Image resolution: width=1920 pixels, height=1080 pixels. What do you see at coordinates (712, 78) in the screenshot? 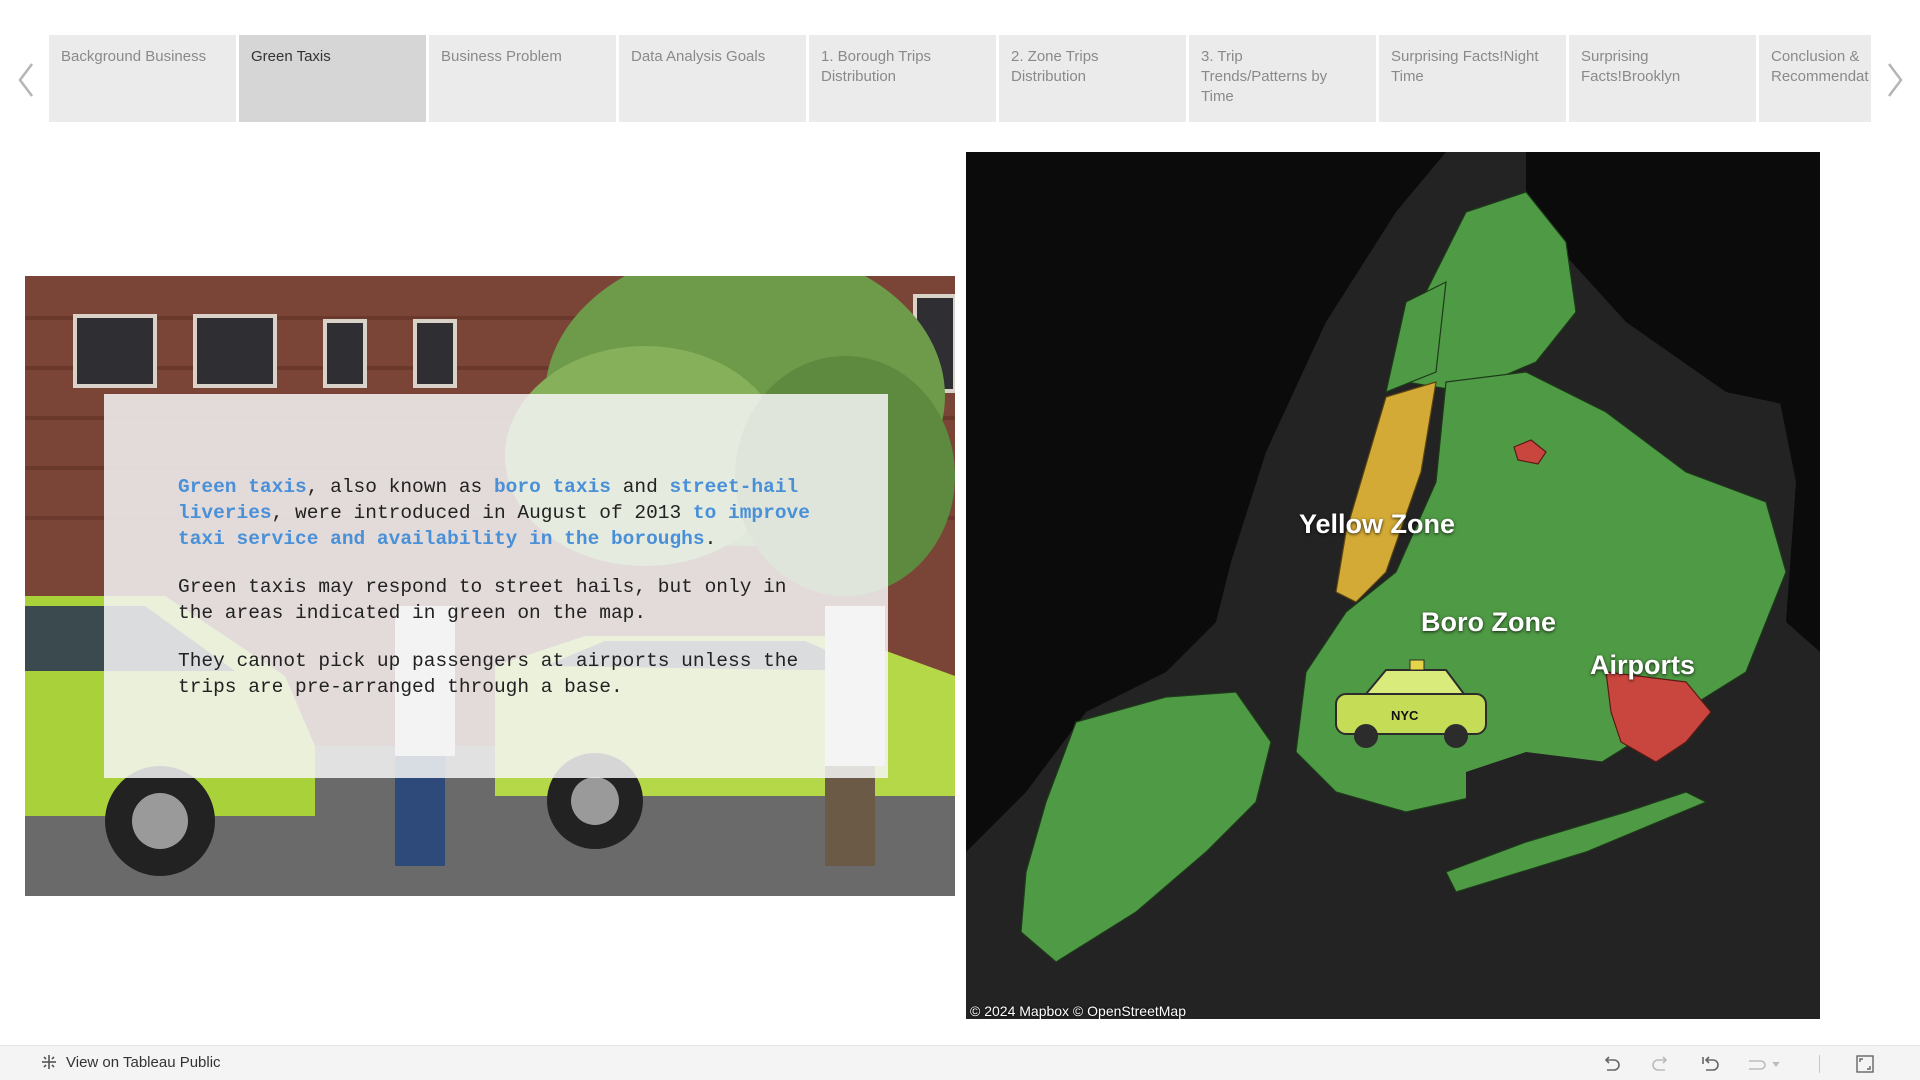
I see `story-tab-data-analysis-goals: Data Analysis Goals` at bounding box center [712, 78].